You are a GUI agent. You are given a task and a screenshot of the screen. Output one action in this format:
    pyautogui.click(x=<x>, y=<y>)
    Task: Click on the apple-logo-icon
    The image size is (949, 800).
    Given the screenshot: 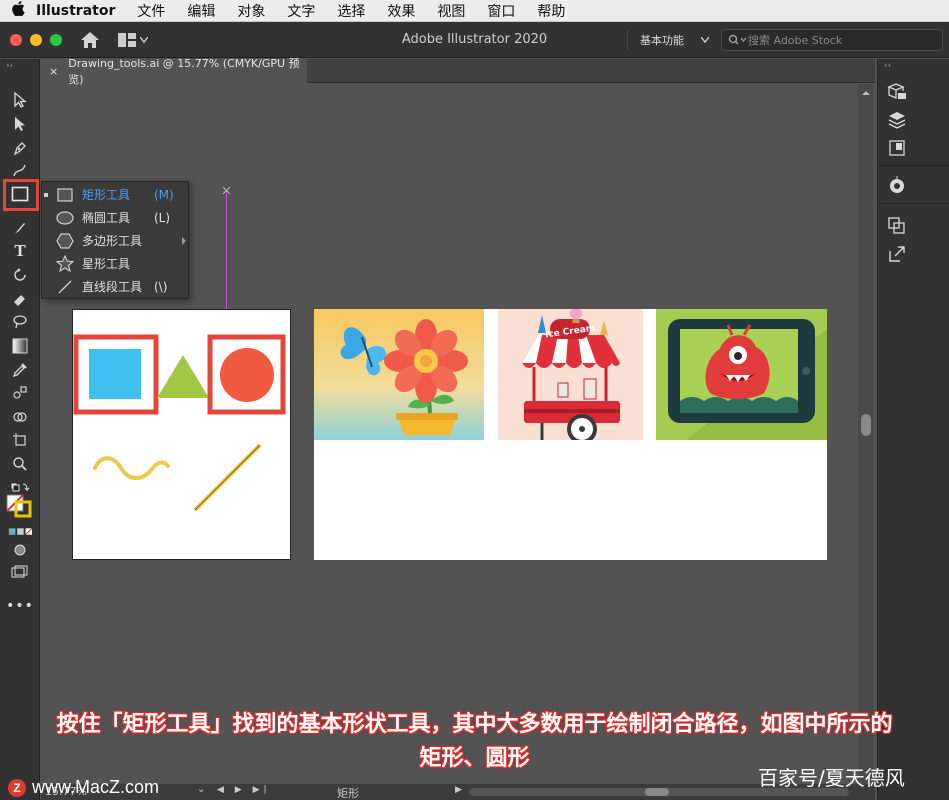 What is the action you would take?
    pyautogui.click(x=18, y=10)
    